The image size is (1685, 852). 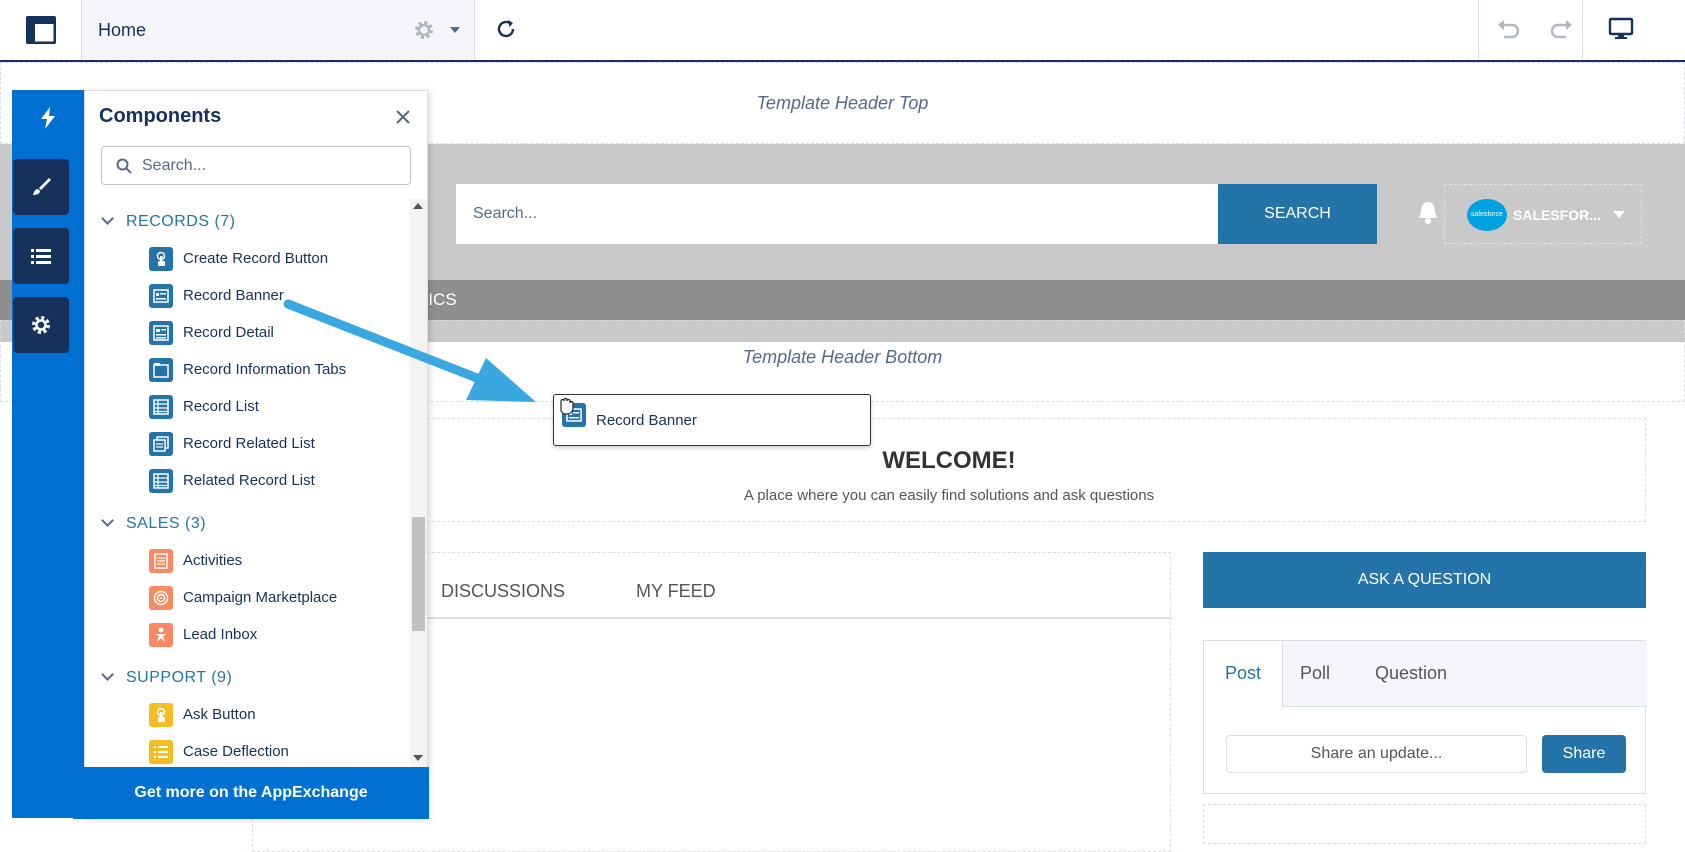 What do you see at coordinates (41, 30) in the screenshot?
I see `app-layout-icon` at bounding box center [41, 30].